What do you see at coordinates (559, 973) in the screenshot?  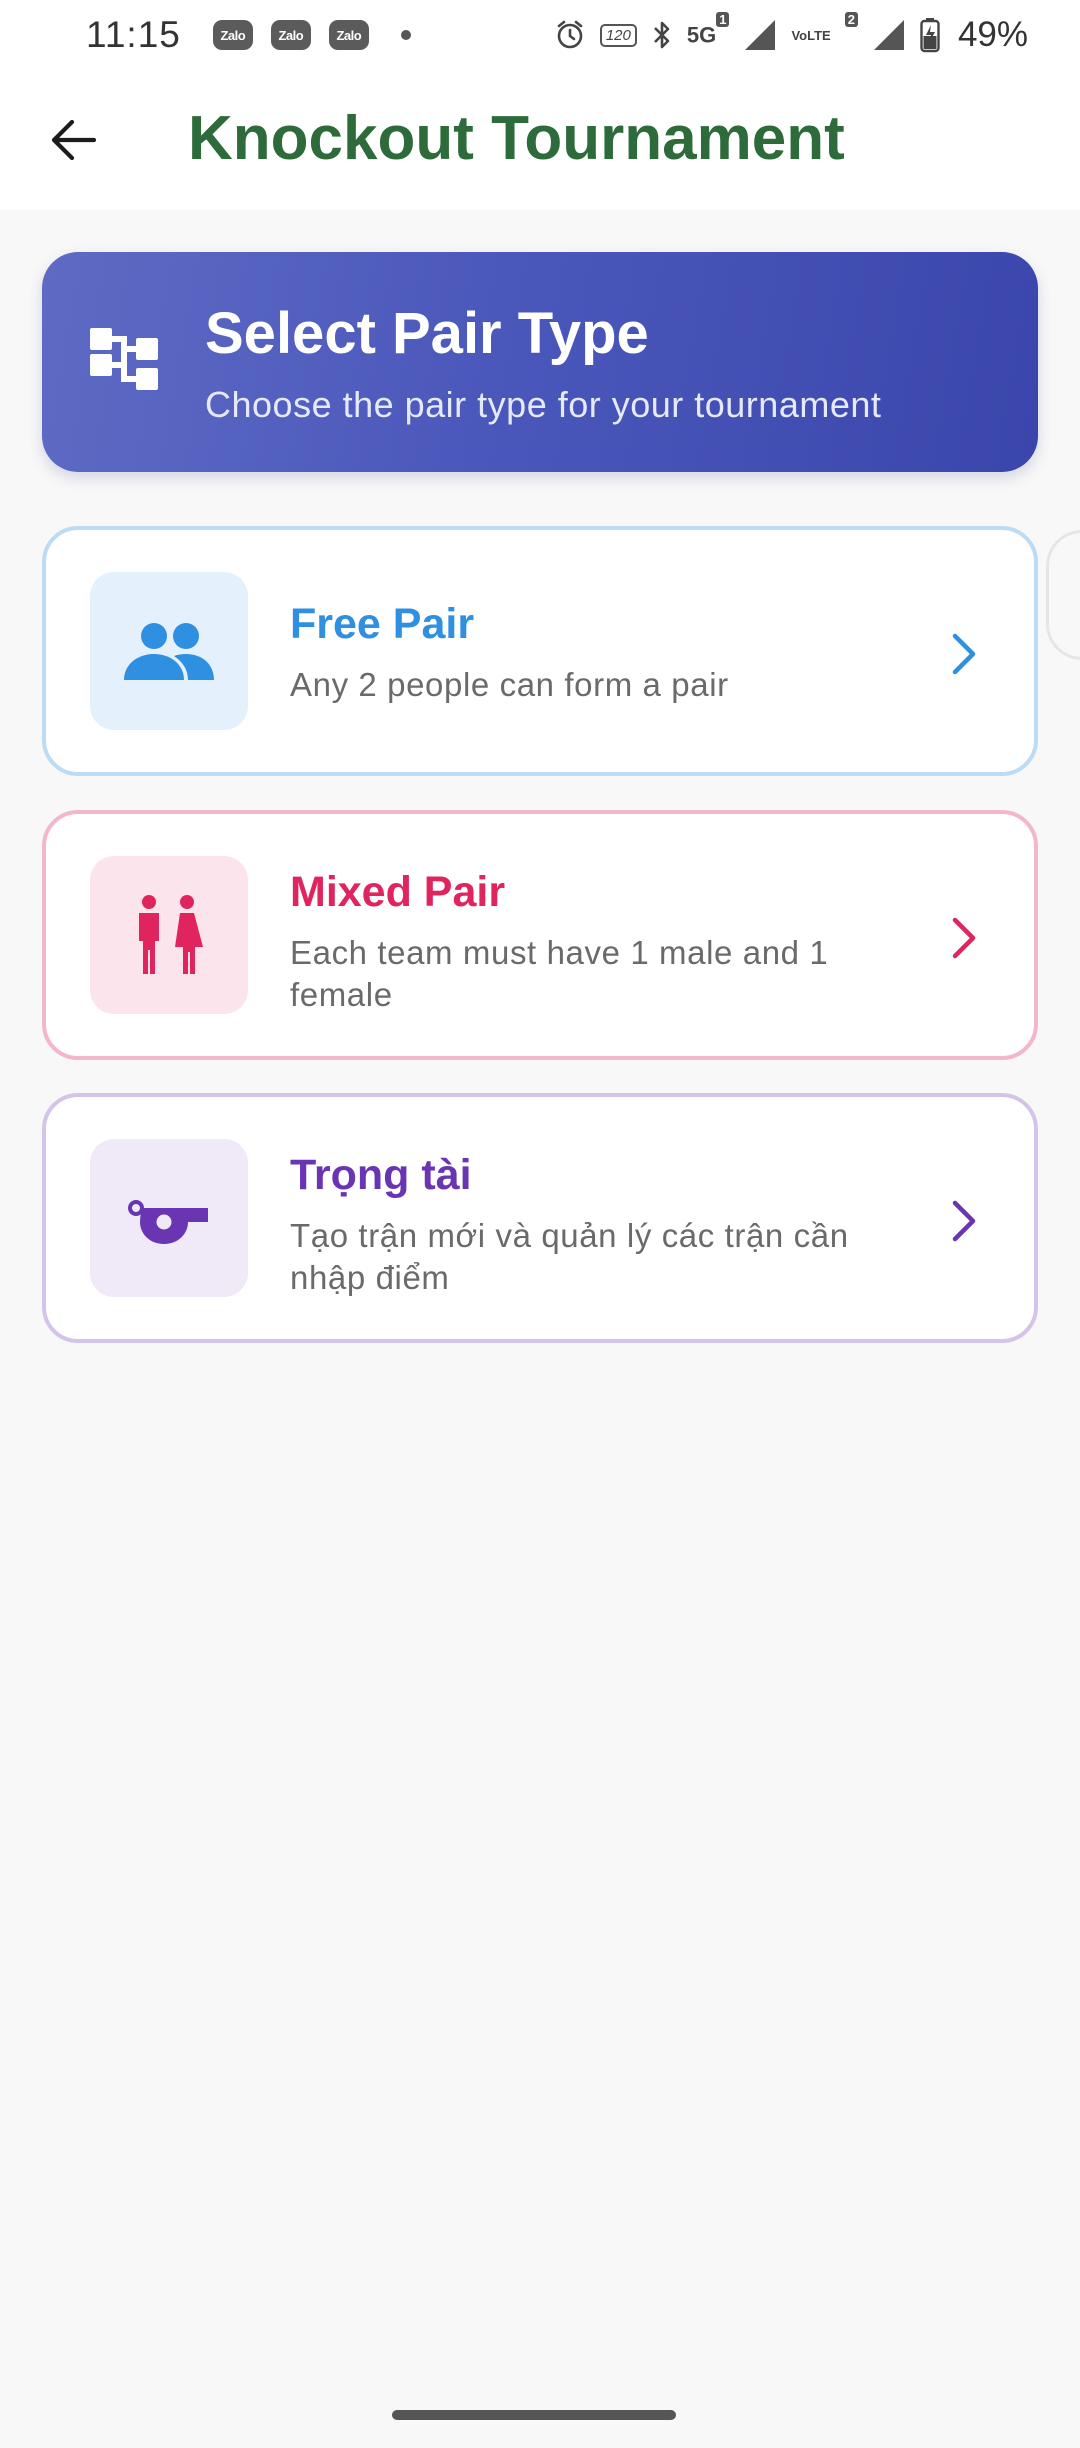 I see `mixed-pair-description: Each team must have 1 male and 1 female` at bounding box center [559, 973].